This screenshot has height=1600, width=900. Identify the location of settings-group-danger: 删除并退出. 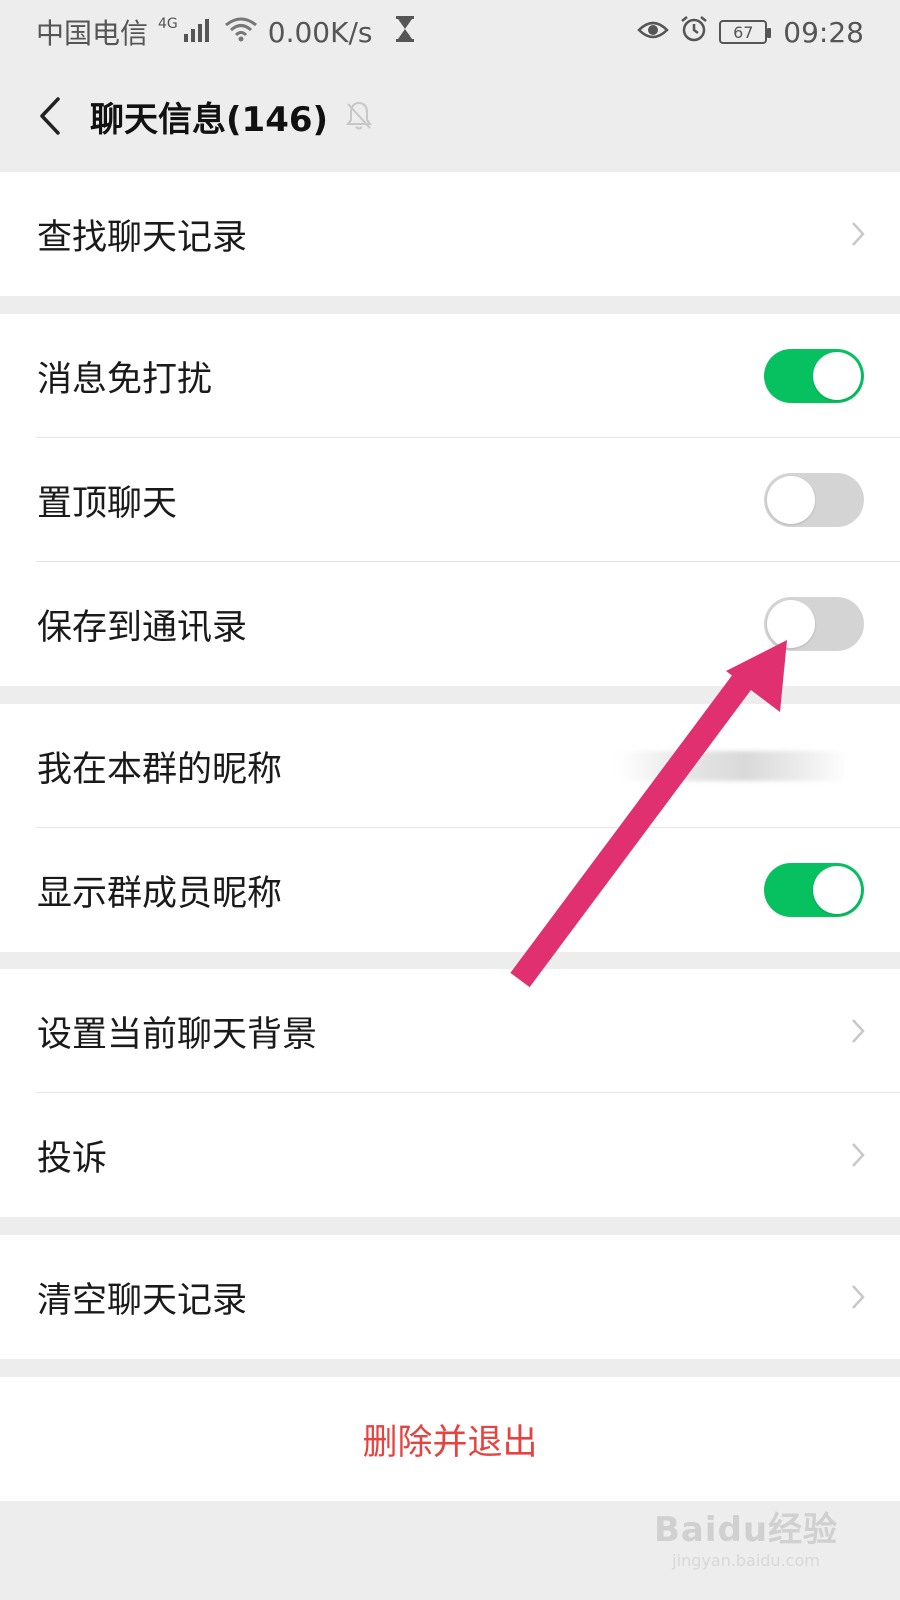
(450, 1439).